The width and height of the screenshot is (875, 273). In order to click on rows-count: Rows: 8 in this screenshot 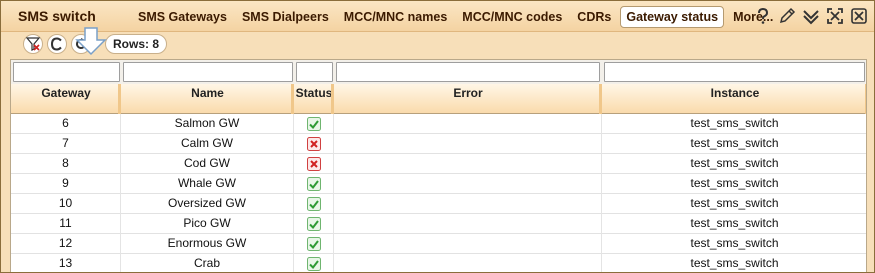, I will do `click(136, 44)`.